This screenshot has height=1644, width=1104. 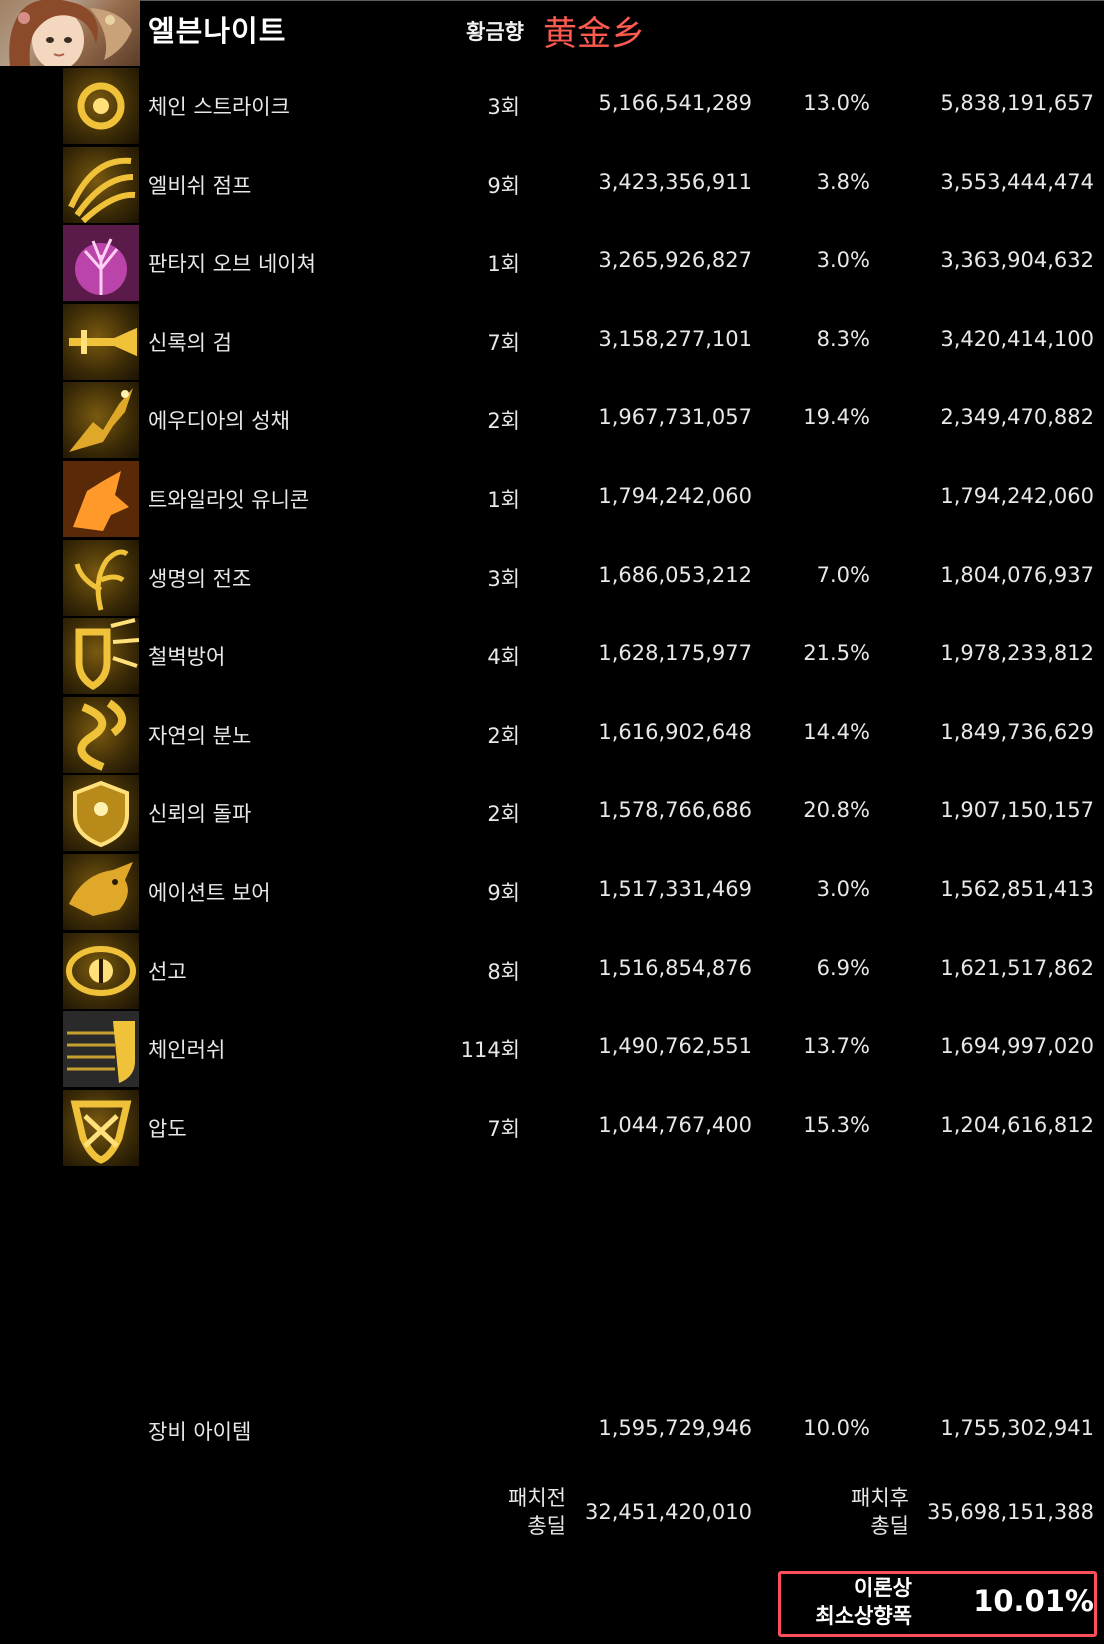 What do you see at coordinates (675, 1428) in the screenshot?
I see `equipment-damage: 1,595,729,946` at bounding box center [675, 1428].